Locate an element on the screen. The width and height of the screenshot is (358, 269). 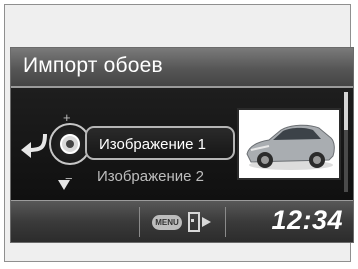
status-bar: MENU 12:34 is located at coordinates (182, 221).